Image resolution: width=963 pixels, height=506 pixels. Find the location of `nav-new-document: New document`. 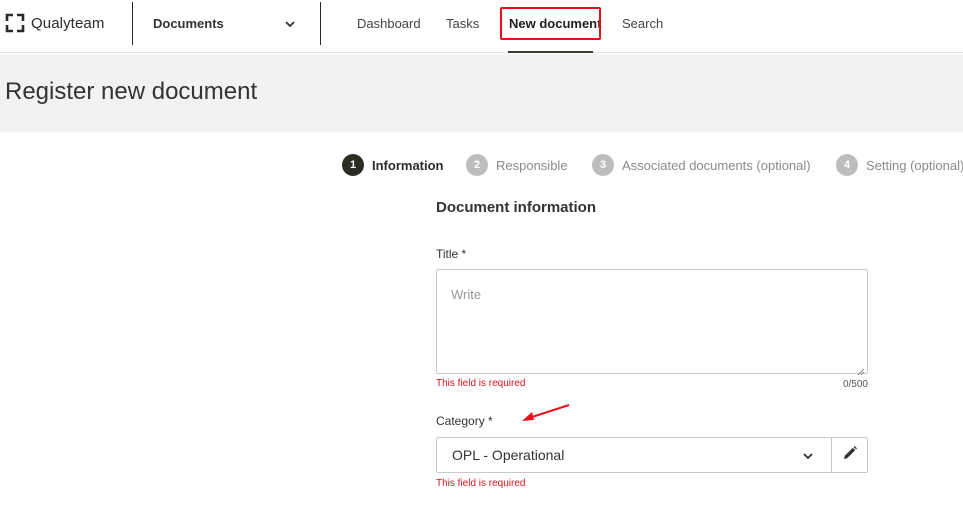

nav-new-document: New document is located at coordinates (555, 23).